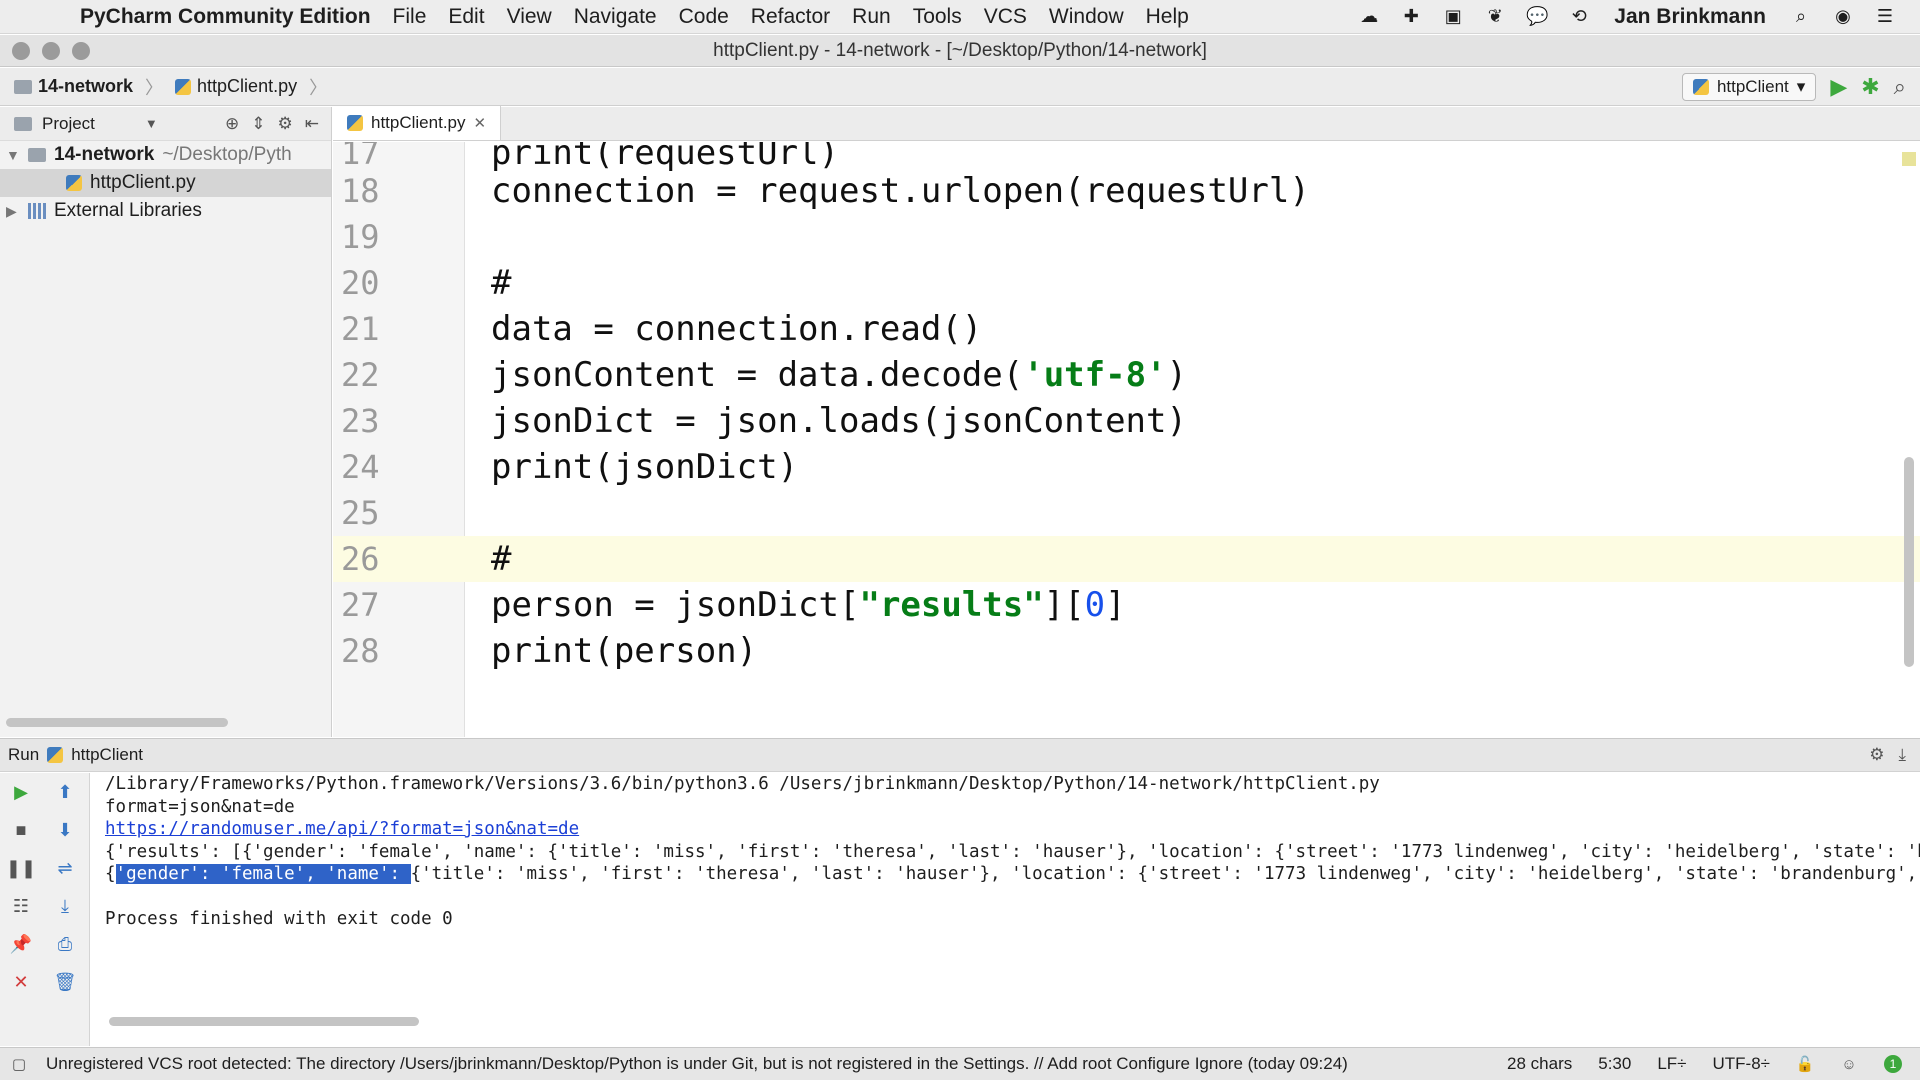  What do you see at coordinates (937, 17) in the screenshot?
I see `menu-tools: Tools` at bounding box center [937, 17].